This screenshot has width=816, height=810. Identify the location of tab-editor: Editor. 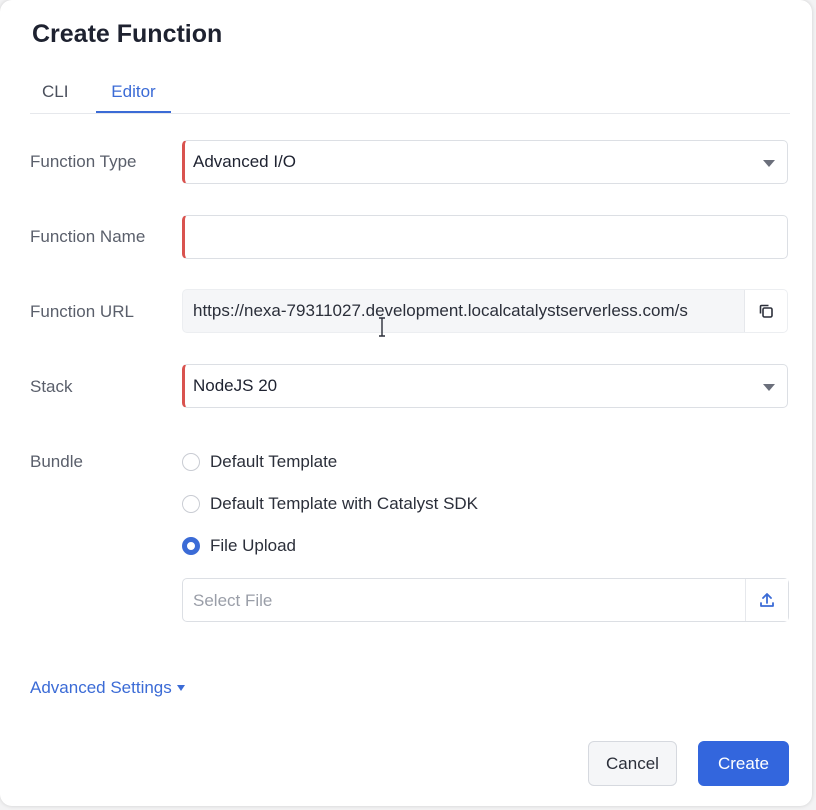
(133, 96).